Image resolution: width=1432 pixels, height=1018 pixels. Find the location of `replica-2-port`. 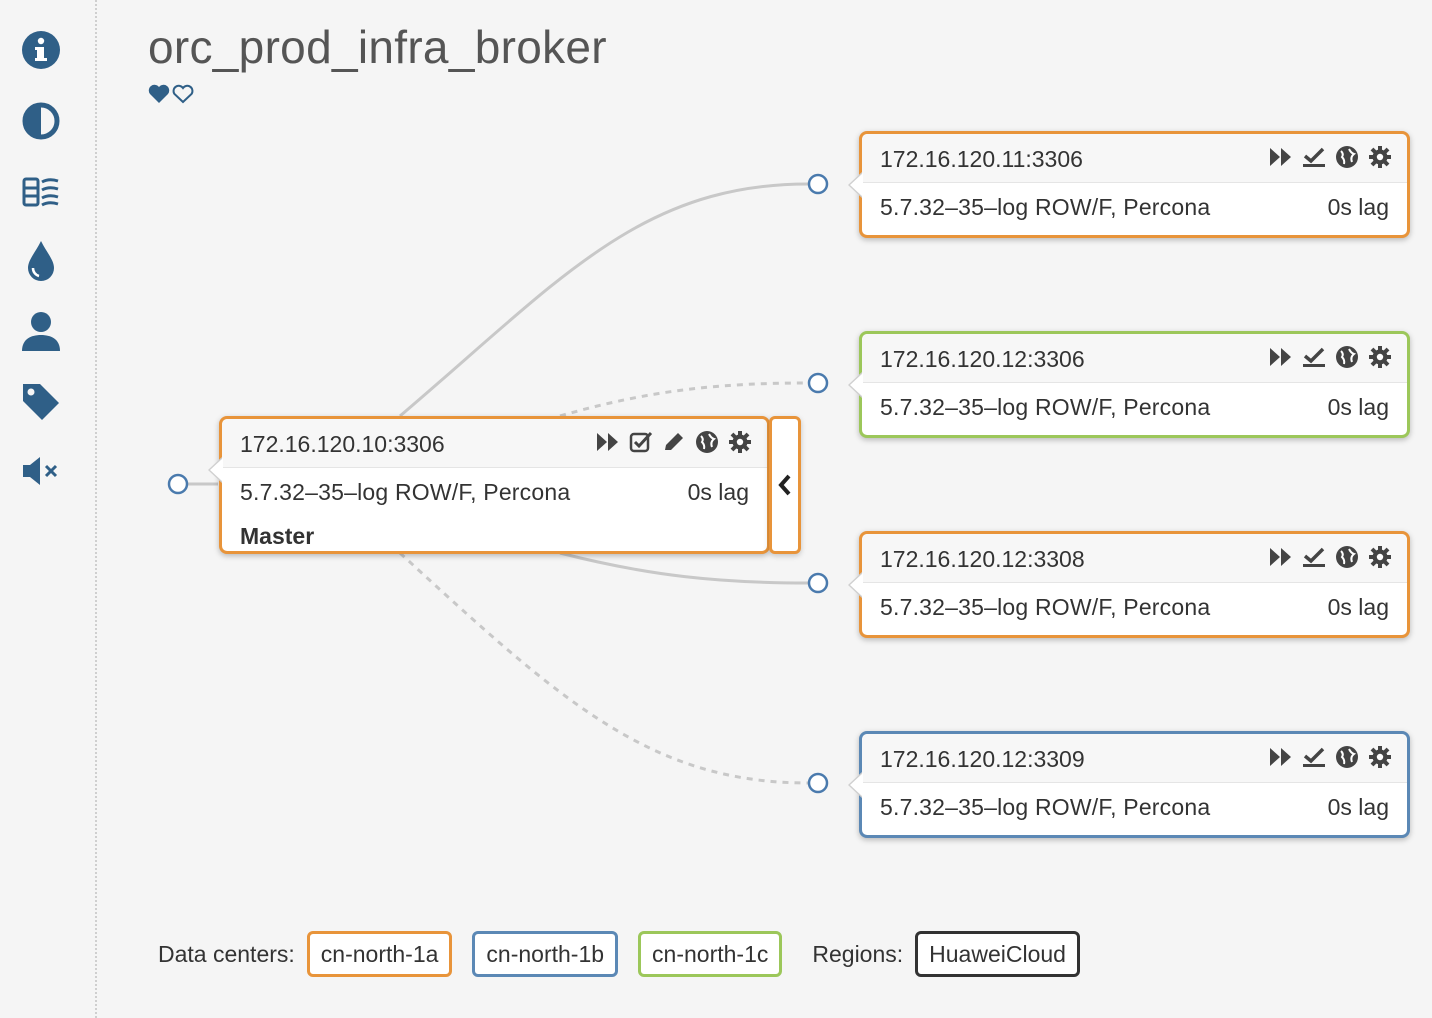

replica-2-port is located at coordinates (818, 383).